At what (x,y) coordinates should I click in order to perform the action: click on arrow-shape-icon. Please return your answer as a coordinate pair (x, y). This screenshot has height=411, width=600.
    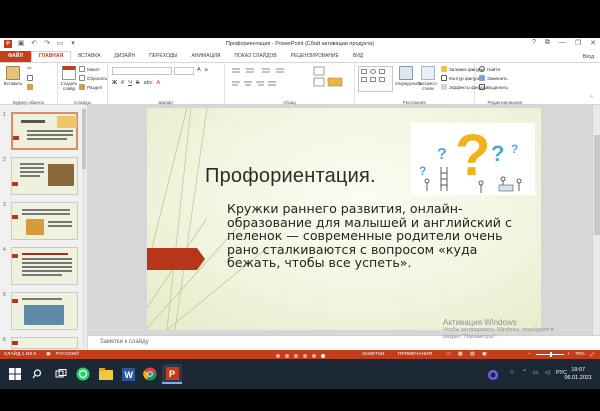
    Looking at the image, I should click on (364, 79).